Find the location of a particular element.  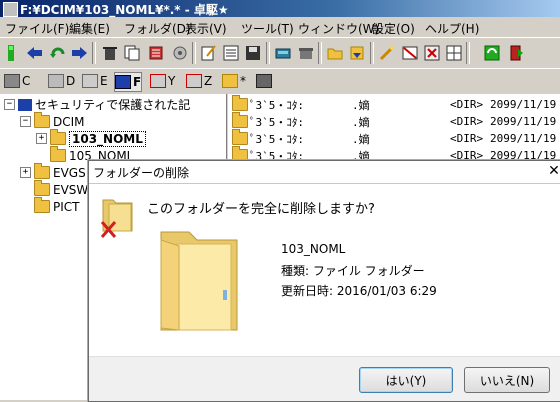

file-name: ﾟ3`5・ｺﾀ: is located at coordinates (277, 139).